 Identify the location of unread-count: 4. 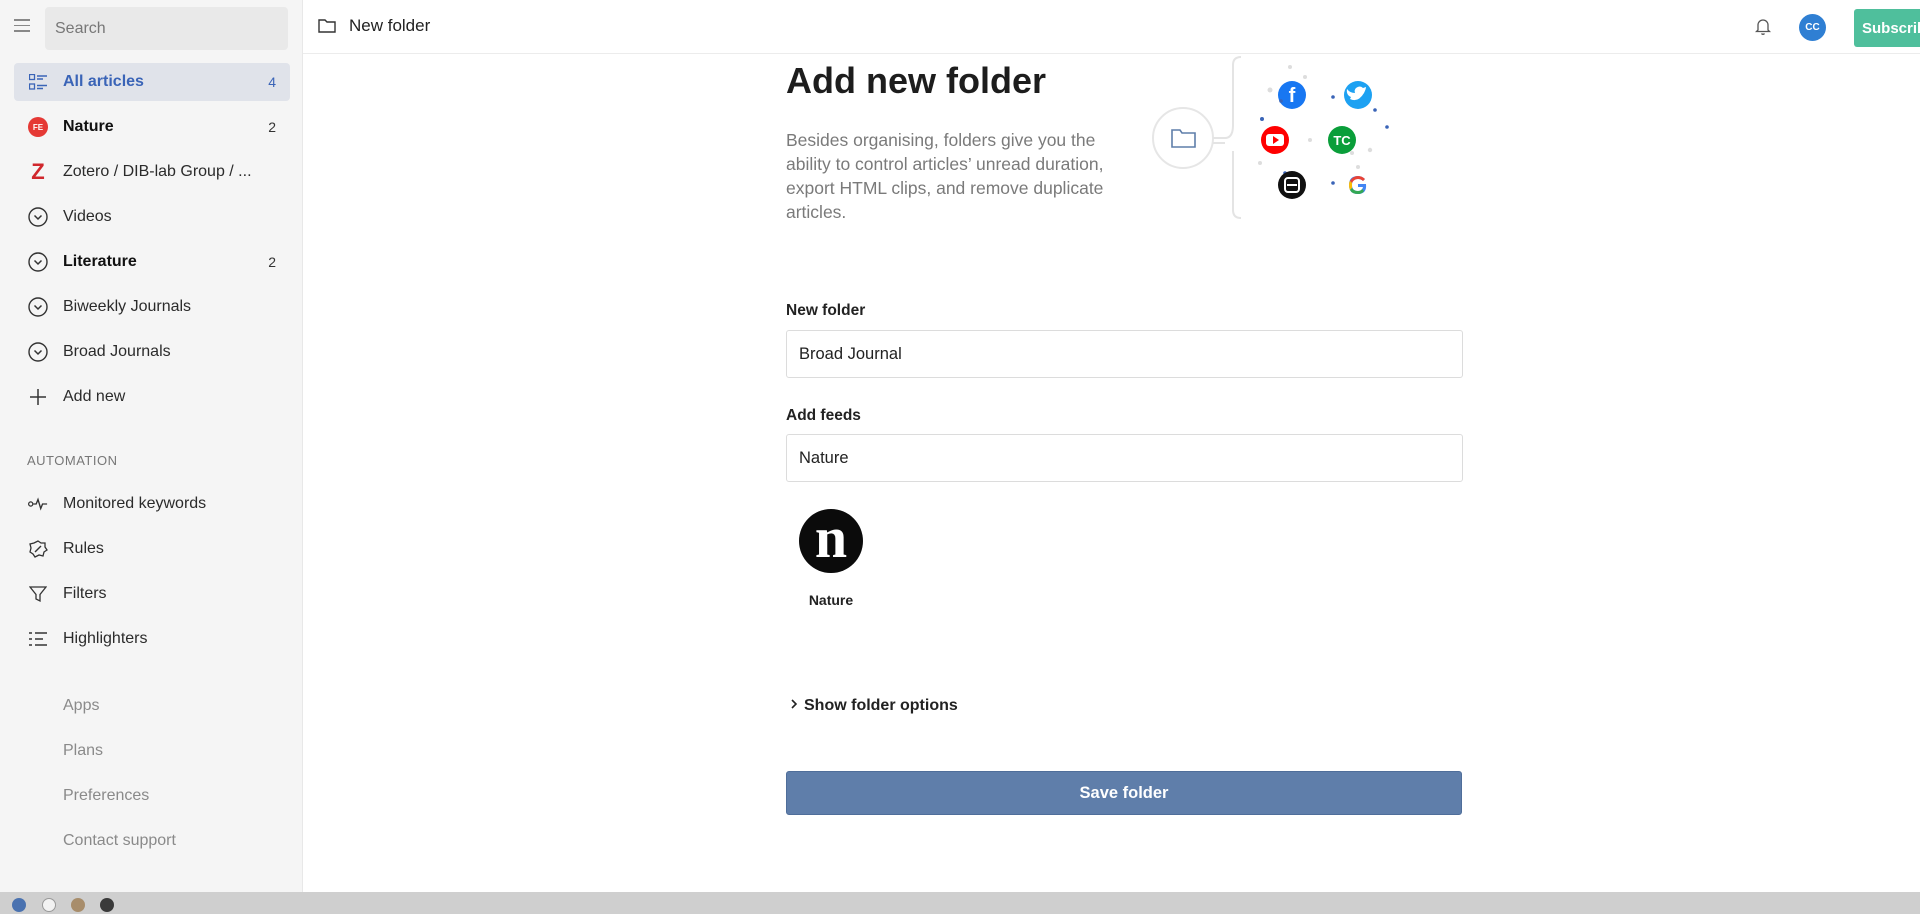
(272, 82).